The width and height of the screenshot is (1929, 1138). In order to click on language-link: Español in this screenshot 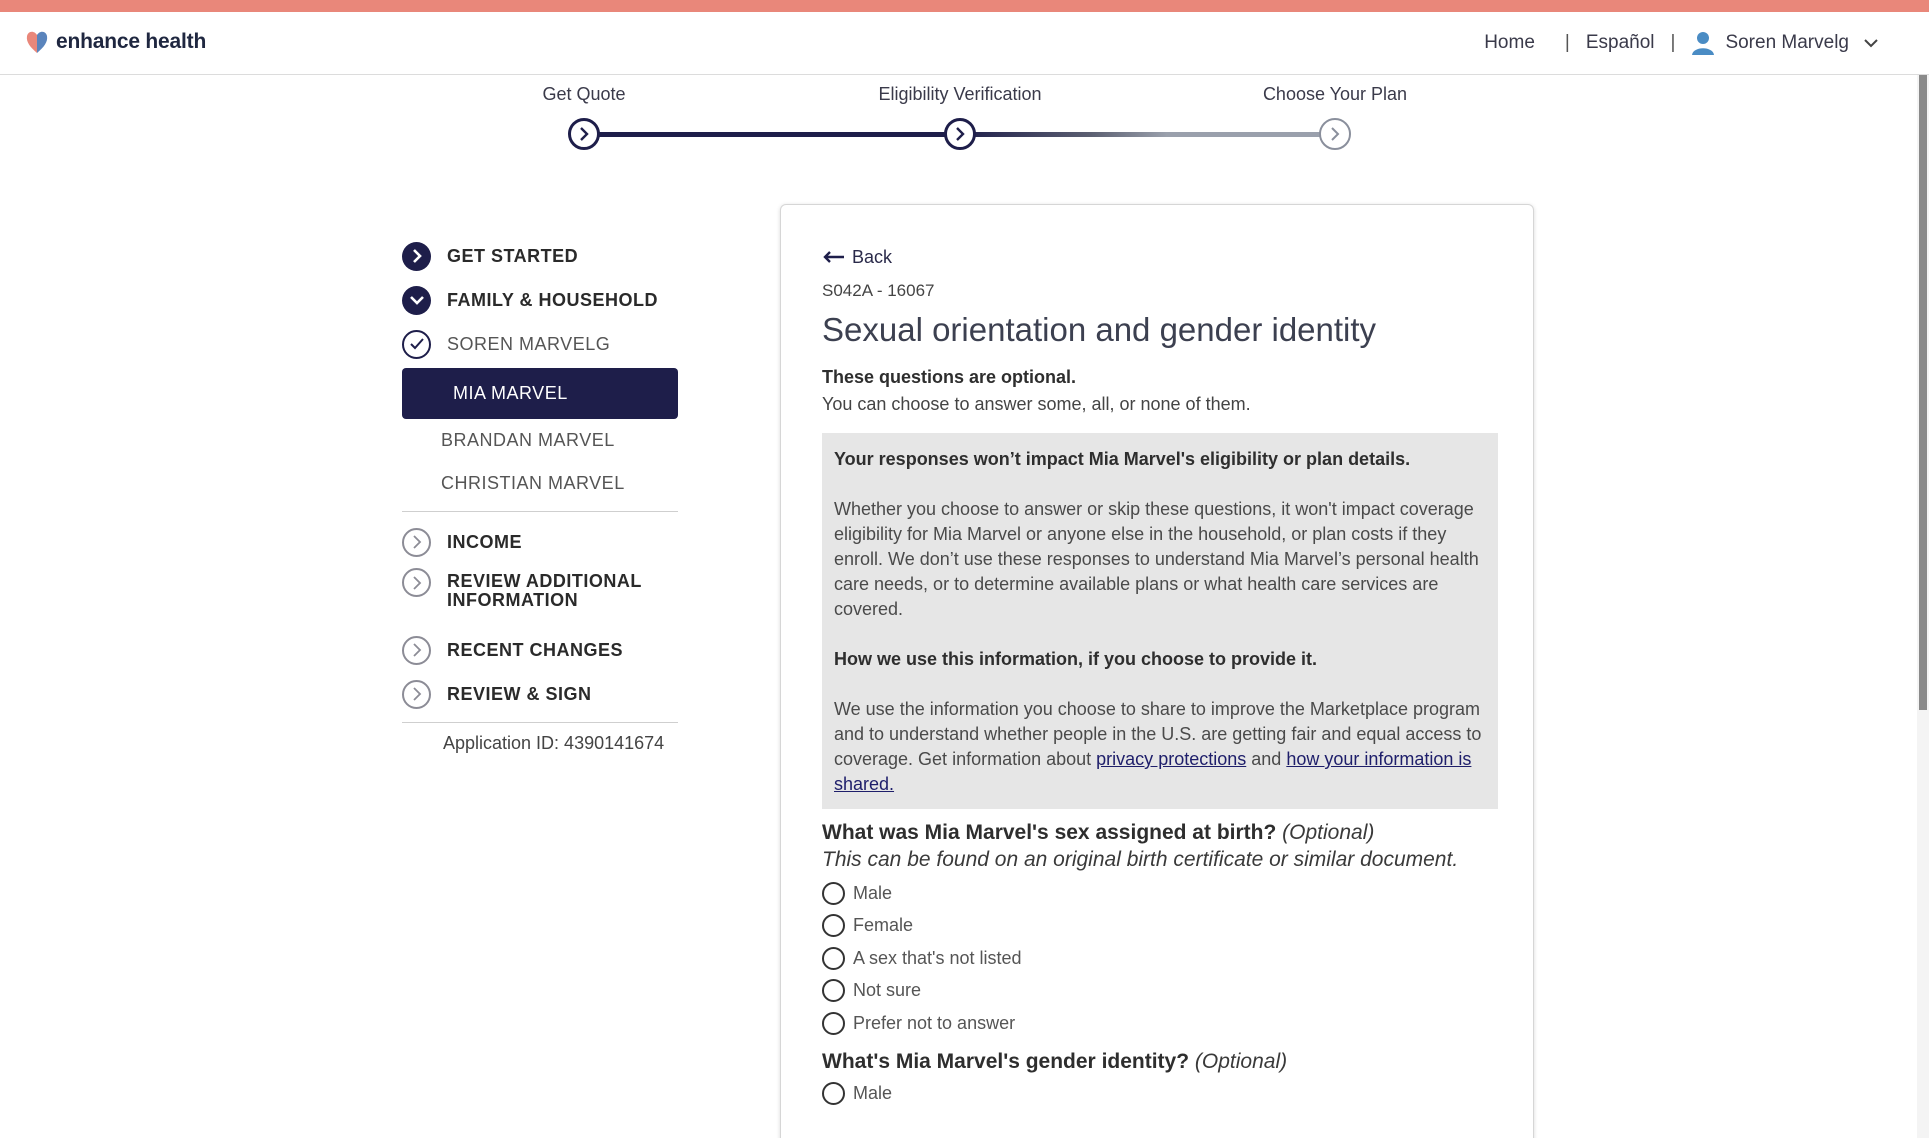, I will do `click(1620, 43)`.